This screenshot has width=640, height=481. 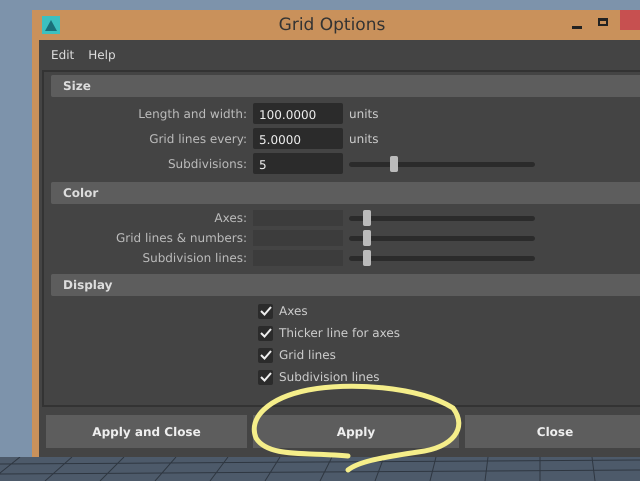 What do you see at coordinates (307, 355) in the screenshot?
I see `checkbox-label: Grid lines` at bounding box center [307, 355].